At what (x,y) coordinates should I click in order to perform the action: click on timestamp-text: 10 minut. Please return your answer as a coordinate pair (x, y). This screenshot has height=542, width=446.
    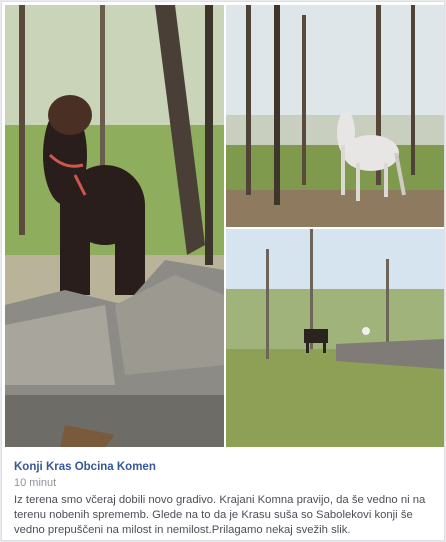
    Looking at the image, I should click on (35, 483).